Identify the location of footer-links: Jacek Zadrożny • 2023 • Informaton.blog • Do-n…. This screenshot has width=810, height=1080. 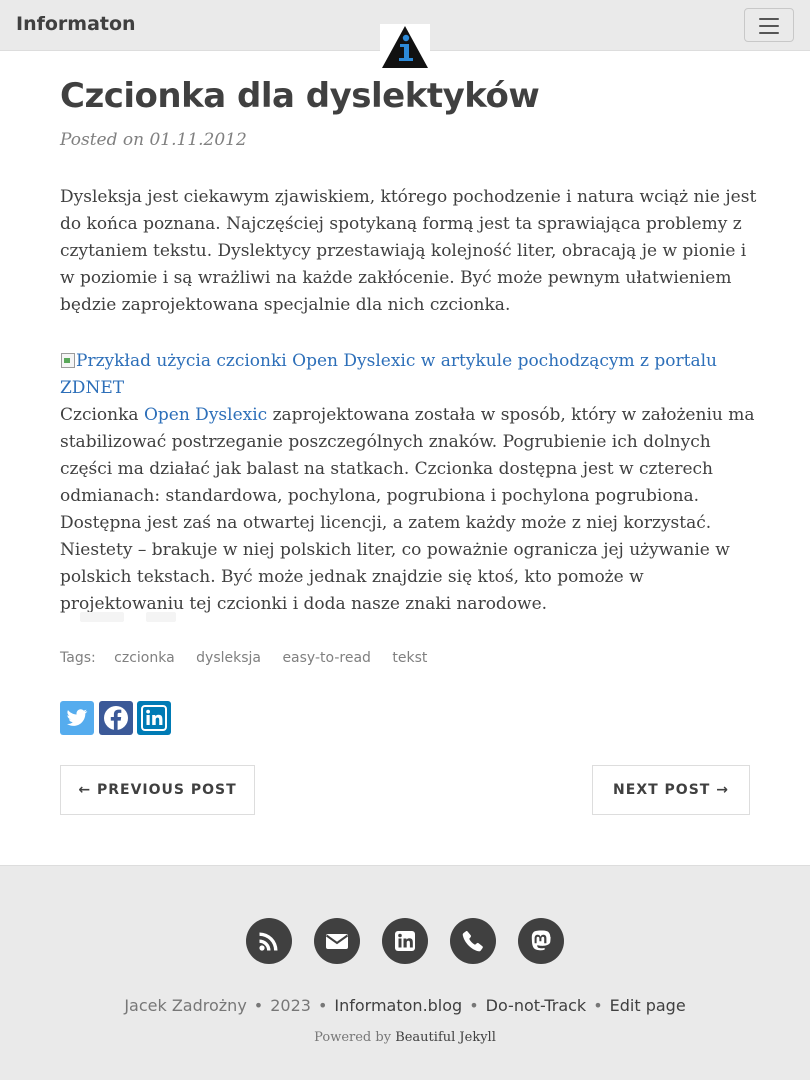
(405, 1005).